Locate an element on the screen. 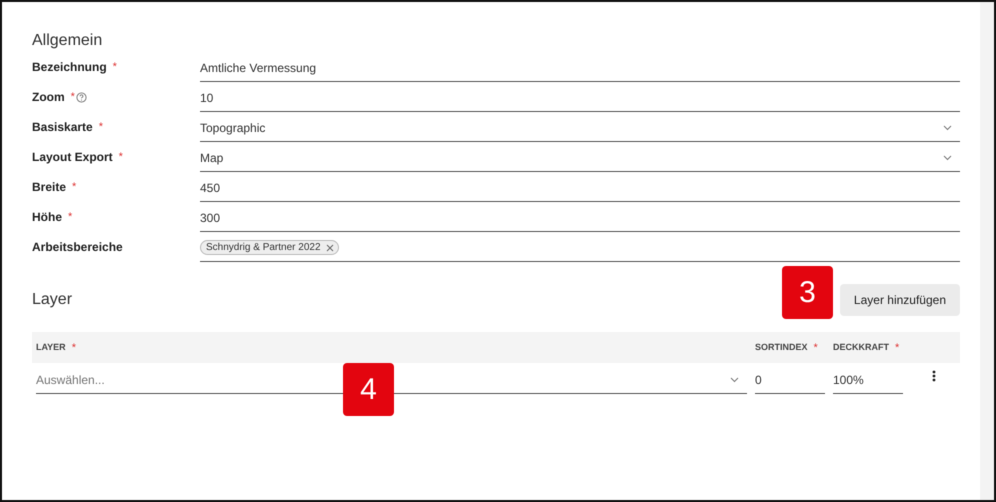 This screenshot has width=996, height=502. text-field: Amtliche Vermessung is located at coordinates (580, 70).